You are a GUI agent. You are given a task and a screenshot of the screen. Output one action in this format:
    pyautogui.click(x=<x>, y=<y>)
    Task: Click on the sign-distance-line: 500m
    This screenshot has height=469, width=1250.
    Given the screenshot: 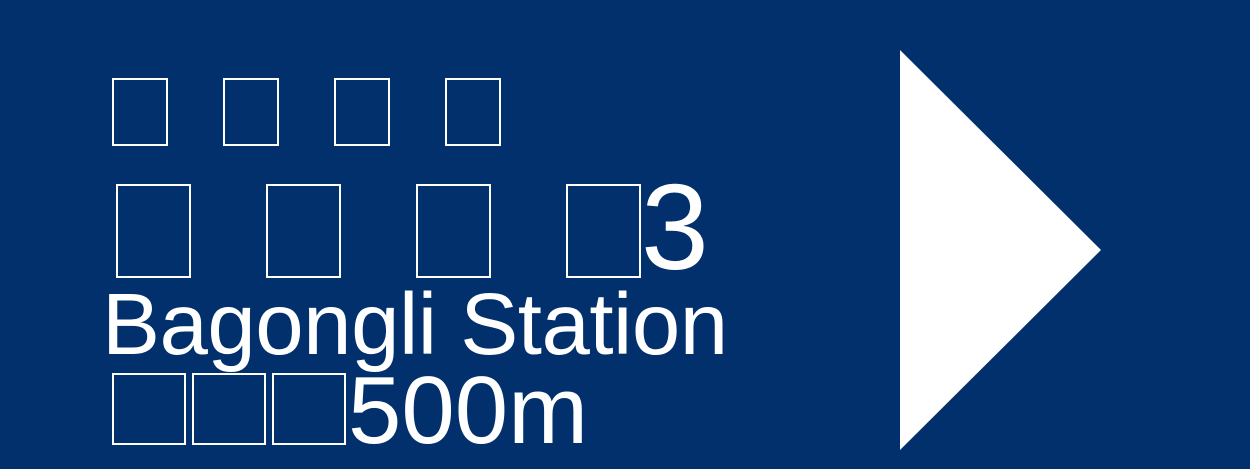 What is the action you would take?
    pyautogui.click(x=350, y=416)
    